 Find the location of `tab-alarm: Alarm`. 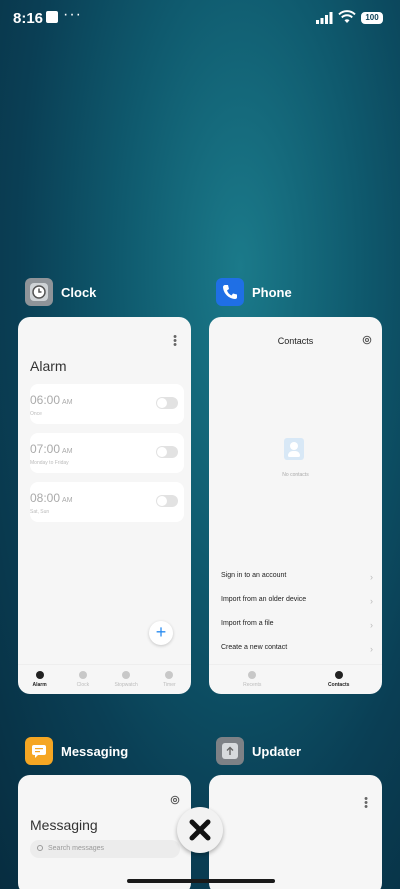

tab-alarm: Alarm is located at coordinates (39, 679).